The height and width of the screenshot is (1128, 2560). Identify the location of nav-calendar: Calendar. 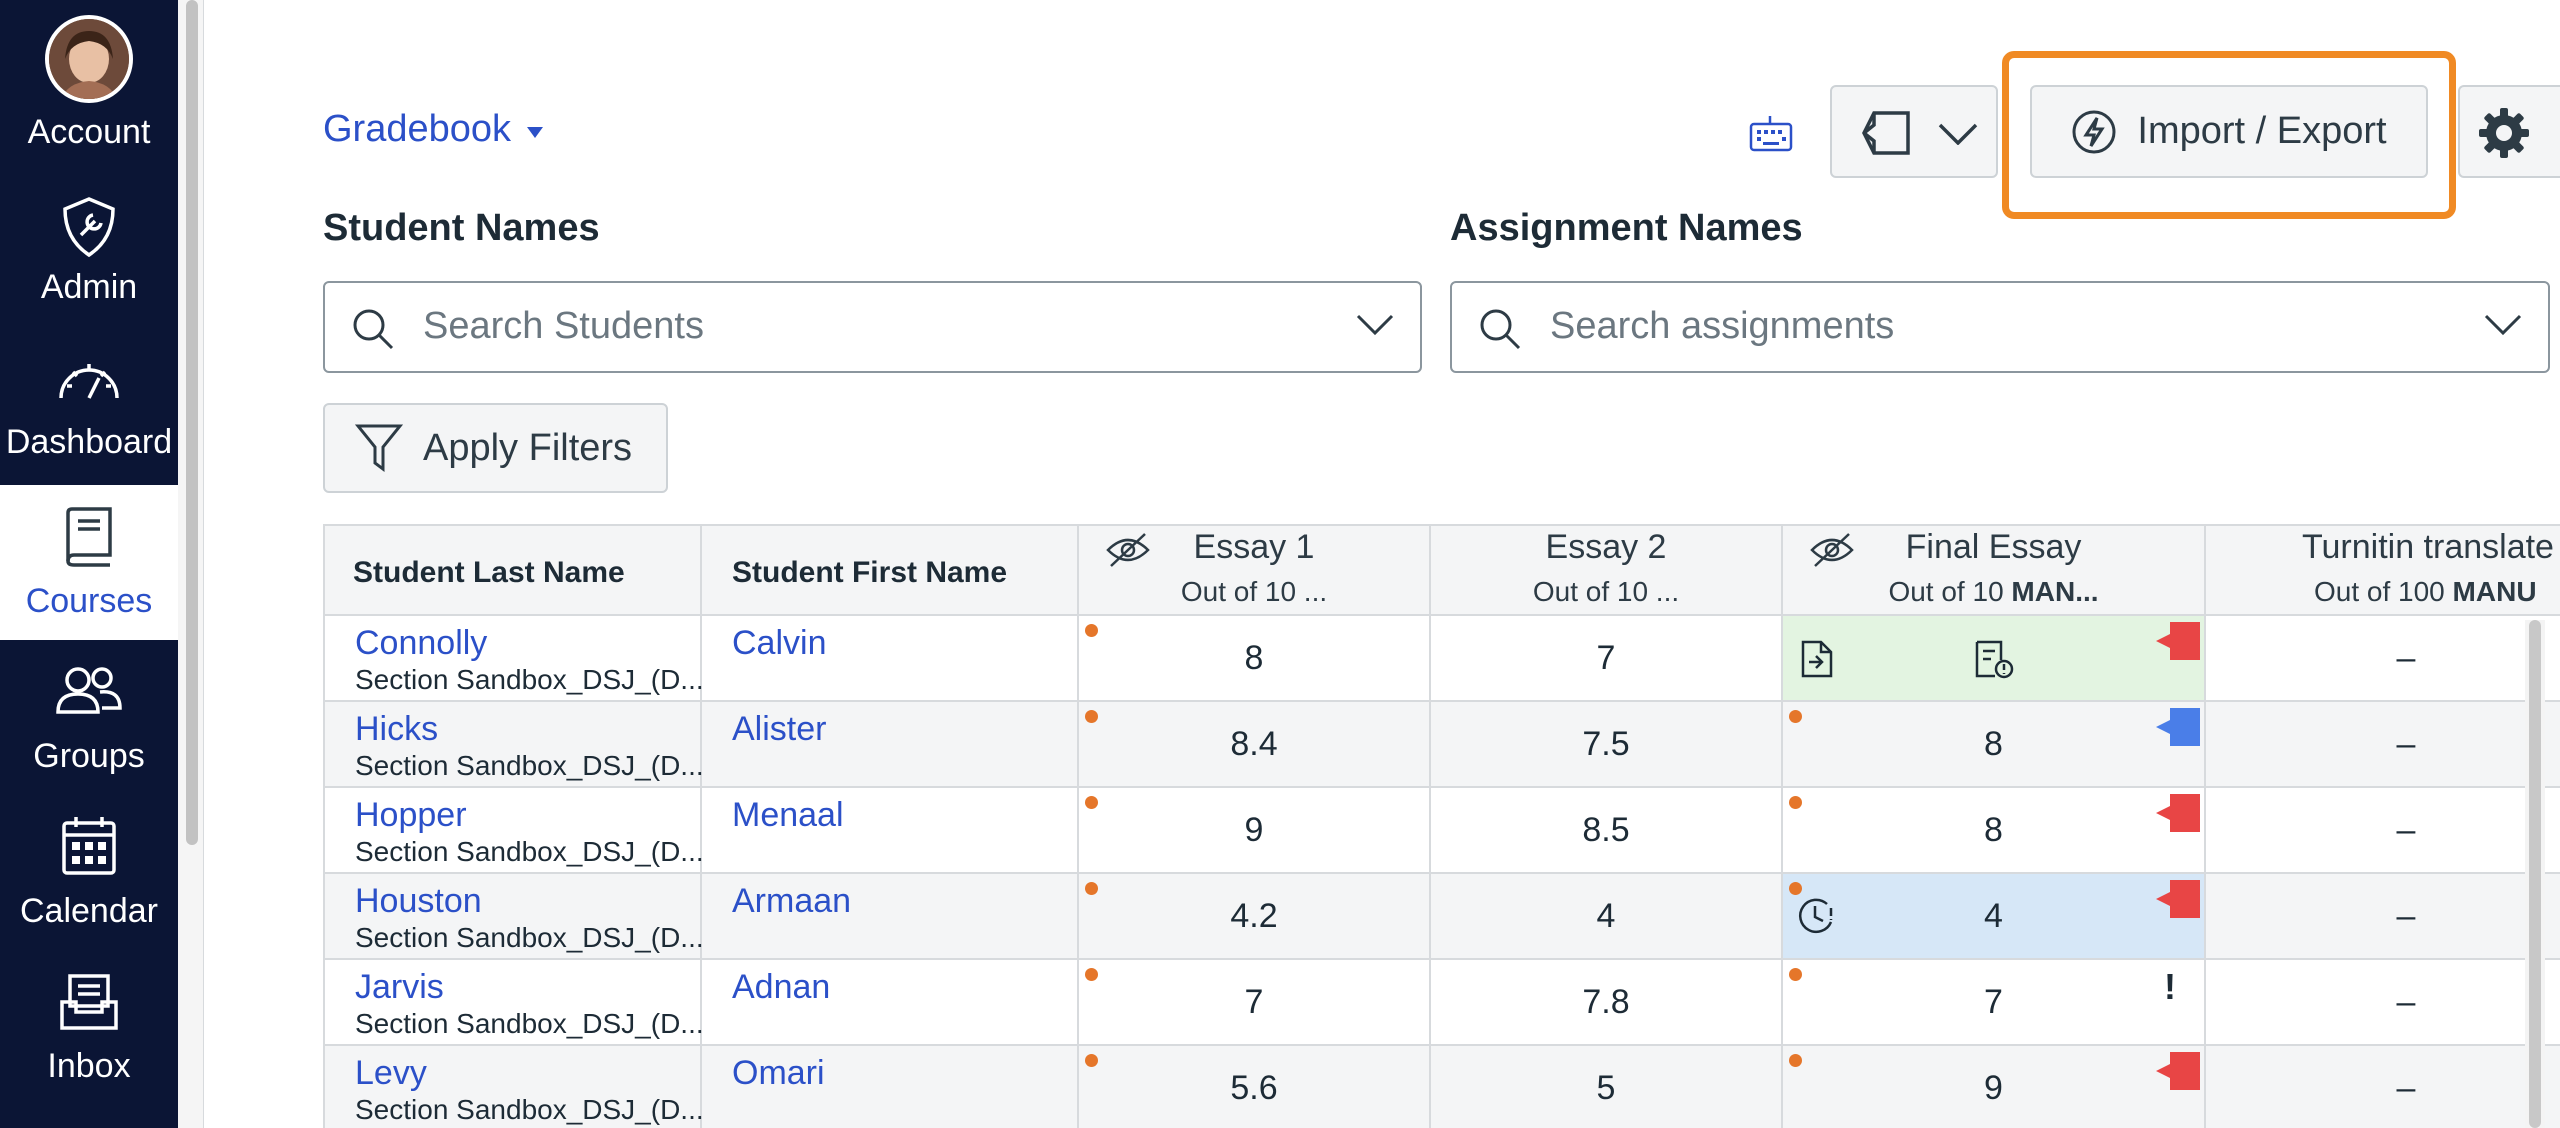
(89, 872).